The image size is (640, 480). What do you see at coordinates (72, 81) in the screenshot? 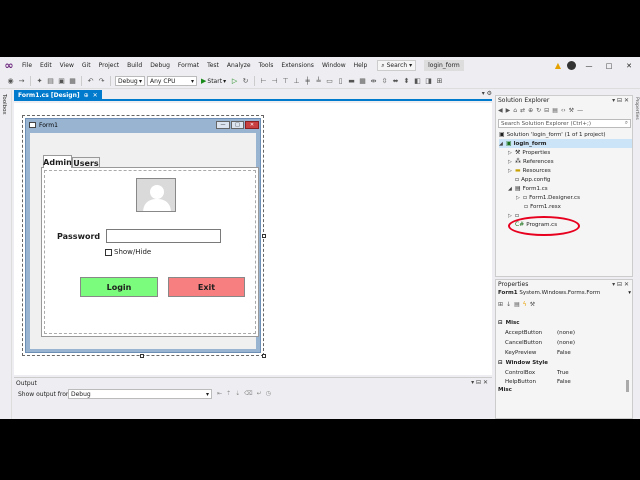
I see `save-all-icon: ▦` at bounding box center [72, 81].